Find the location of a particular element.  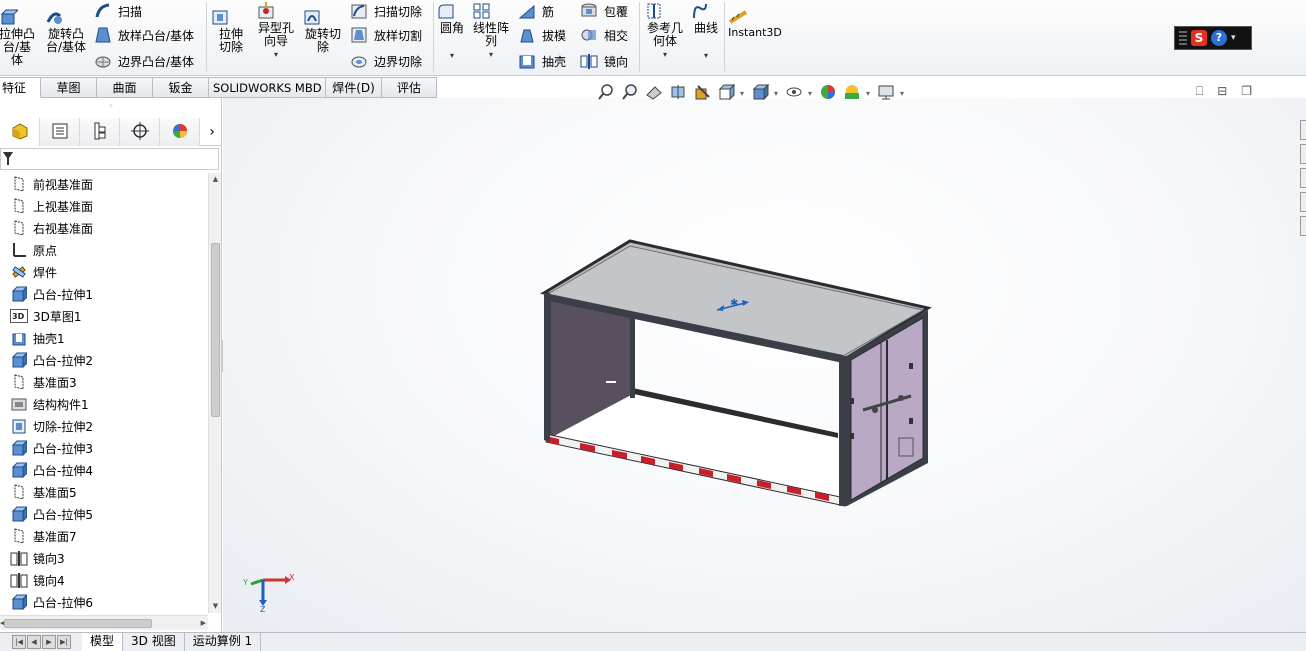

panel-tabs-next-arrow: › is located at coordinates (212, 132).